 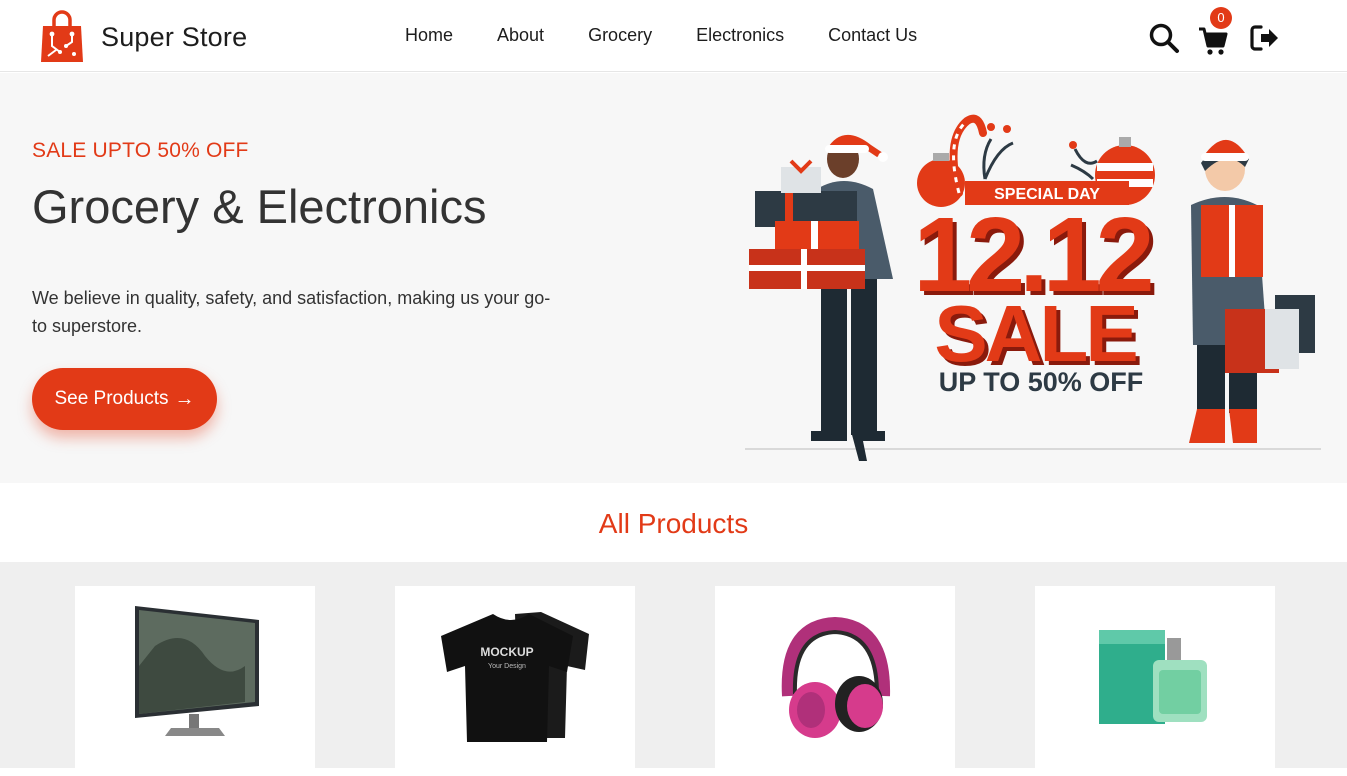 What do you see at coordinates (507, 666) in the screenshot?
I see `tshirt-label-line2: Your Design` at bounding box center [507, 666].